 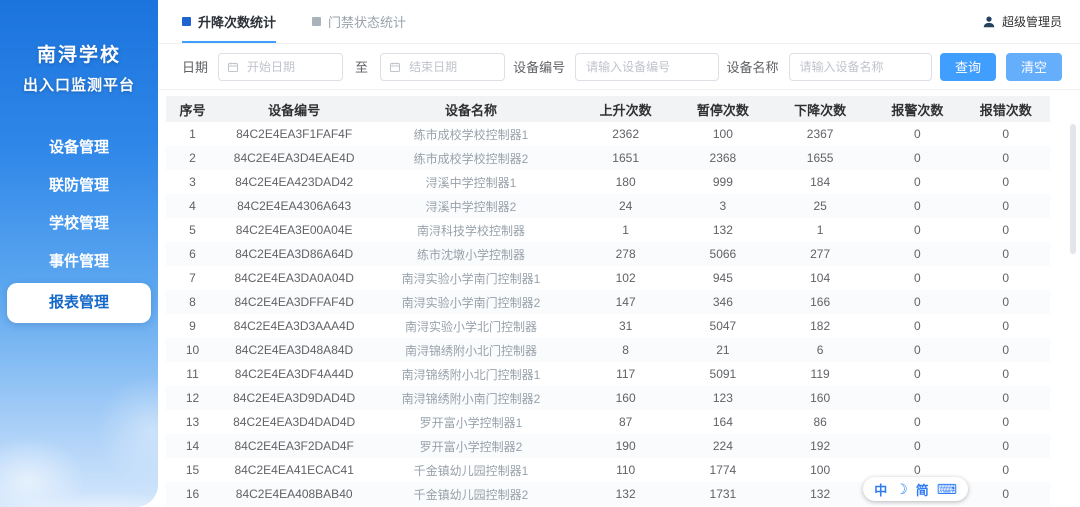 What do you see at coordinates (294, 302) in the screenshot?
I see `table-cell: 84C2E4EA3DFFAF4D` at bounding box center [294, 302].